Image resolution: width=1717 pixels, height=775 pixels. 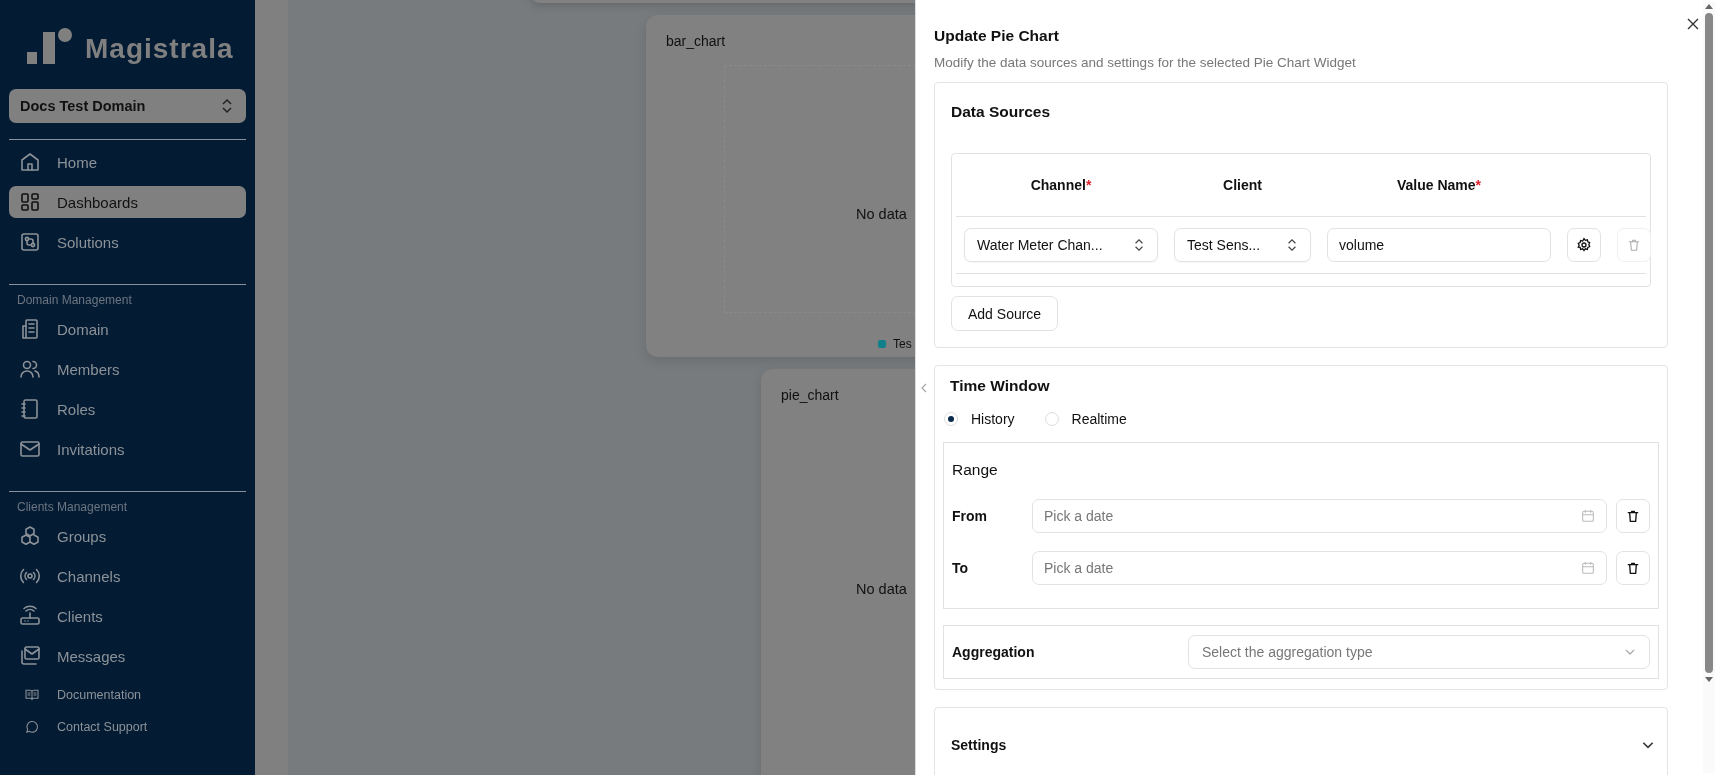 What do you see at coordinates (1061, 185) in the screenshot?
I see `column-header: Channel*` at bounding box center [1061, 185].